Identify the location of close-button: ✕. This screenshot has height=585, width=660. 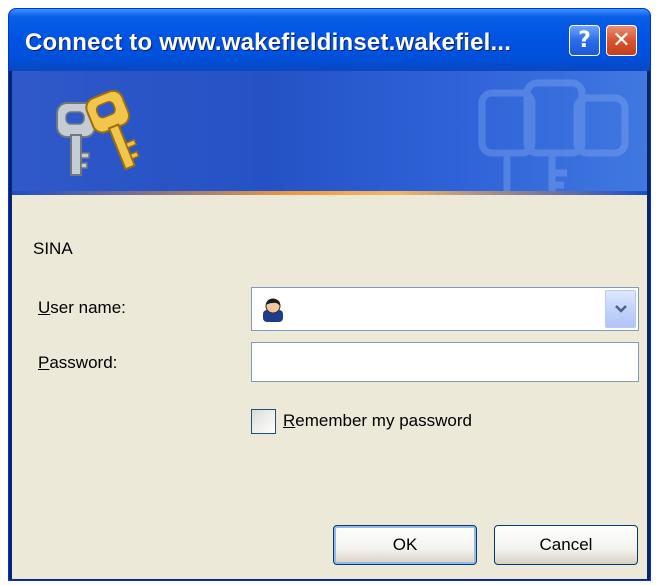
(621, 40).